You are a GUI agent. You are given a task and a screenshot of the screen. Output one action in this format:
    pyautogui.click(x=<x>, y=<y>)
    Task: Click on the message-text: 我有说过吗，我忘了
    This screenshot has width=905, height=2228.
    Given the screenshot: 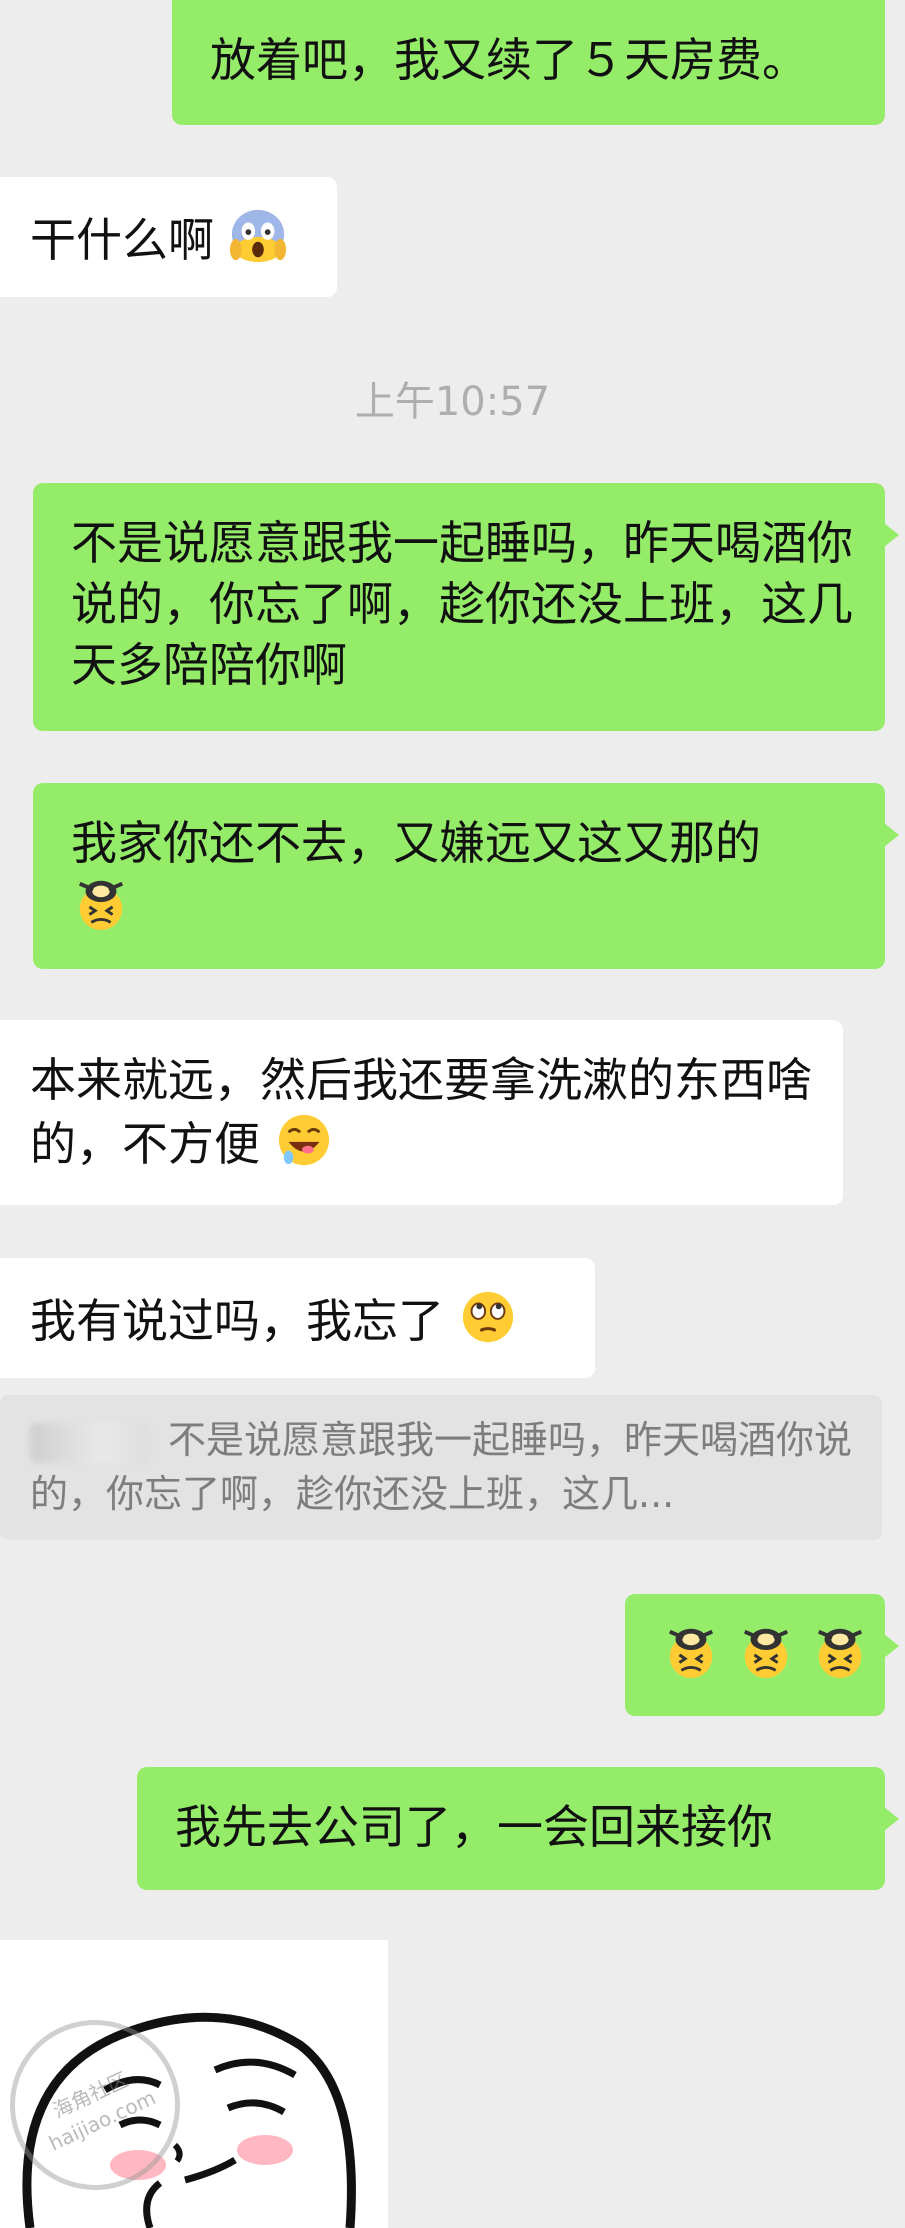 What is the action you would take?
    pyautogui.click(x=237, y=1321)
    